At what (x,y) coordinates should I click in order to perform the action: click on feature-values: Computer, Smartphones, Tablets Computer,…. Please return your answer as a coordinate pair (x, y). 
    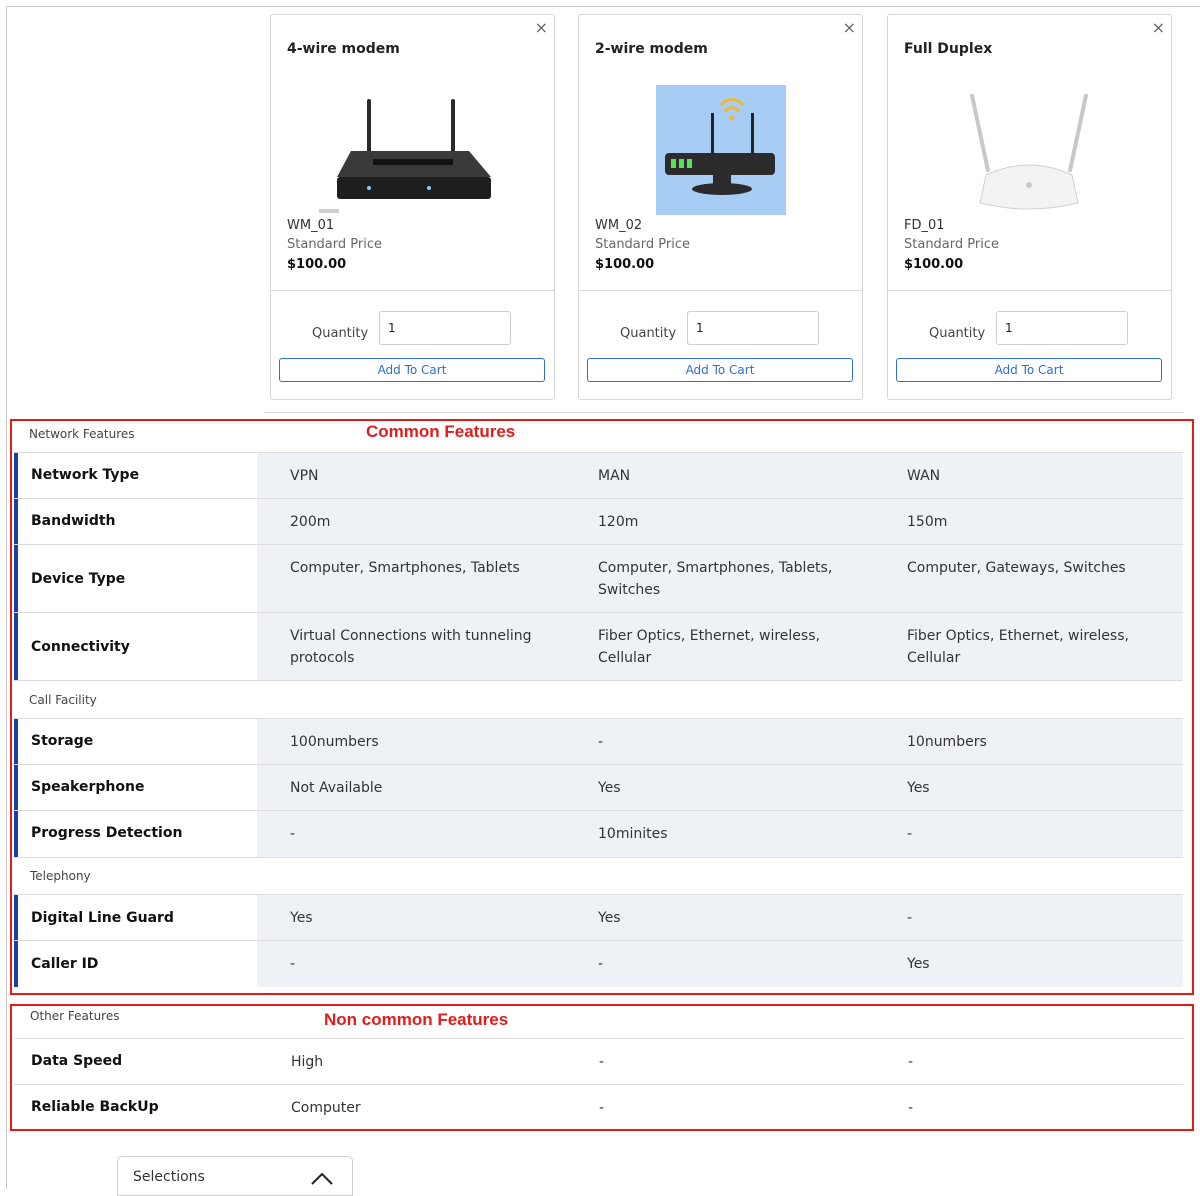
    Looking at the image, I should click on (720, 578).